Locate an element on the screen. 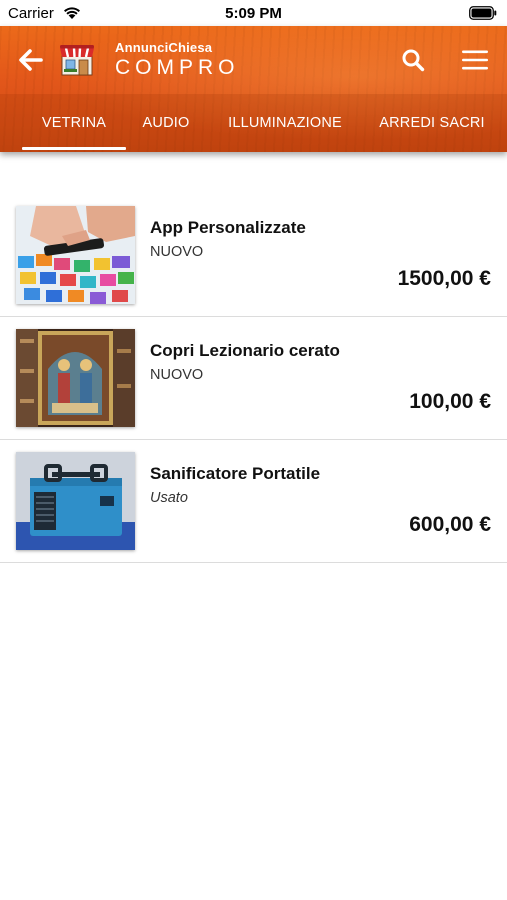  category-tabs: VETRINA AUDIO ILLUMINAZIONE ARREDI SACRI is located at coordinates (253, 123).